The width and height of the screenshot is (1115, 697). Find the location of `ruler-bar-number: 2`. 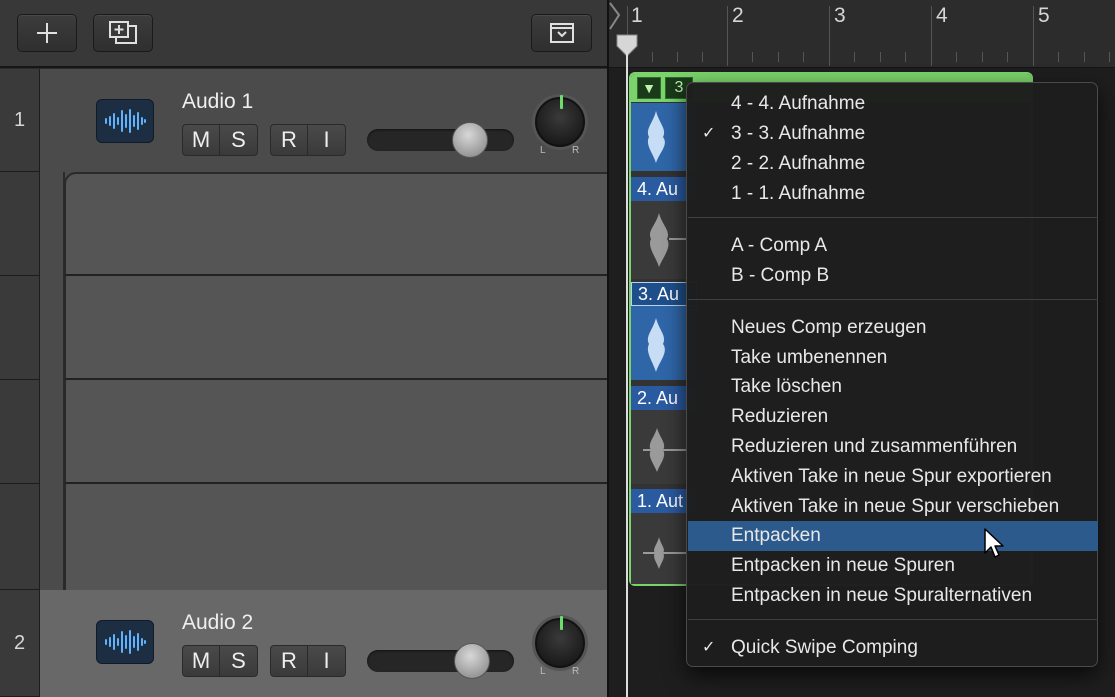

ruler-bar-number: 2 is located at coordinates (738, 15).